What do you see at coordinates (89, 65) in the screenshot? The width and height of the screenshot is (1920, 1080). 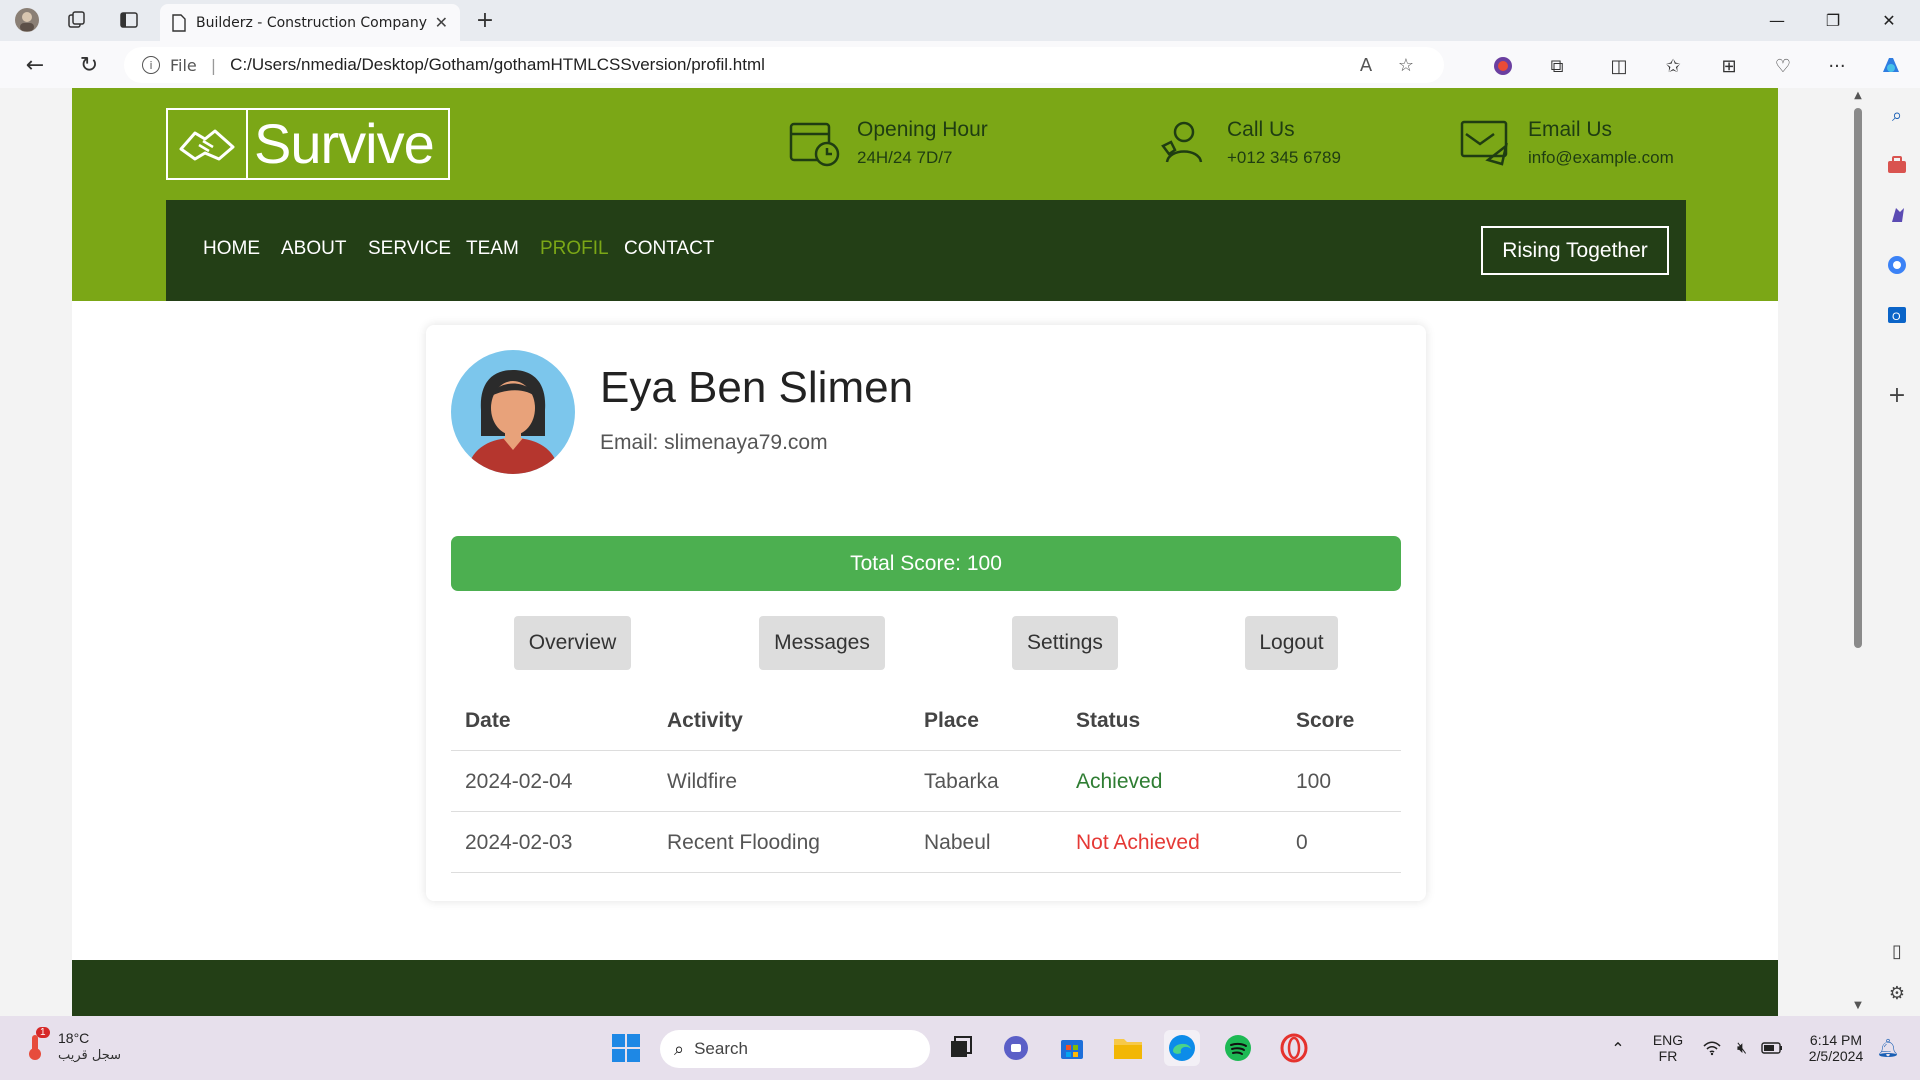 I see `refresh-icon: ↻` at bounding box center [89, 65].